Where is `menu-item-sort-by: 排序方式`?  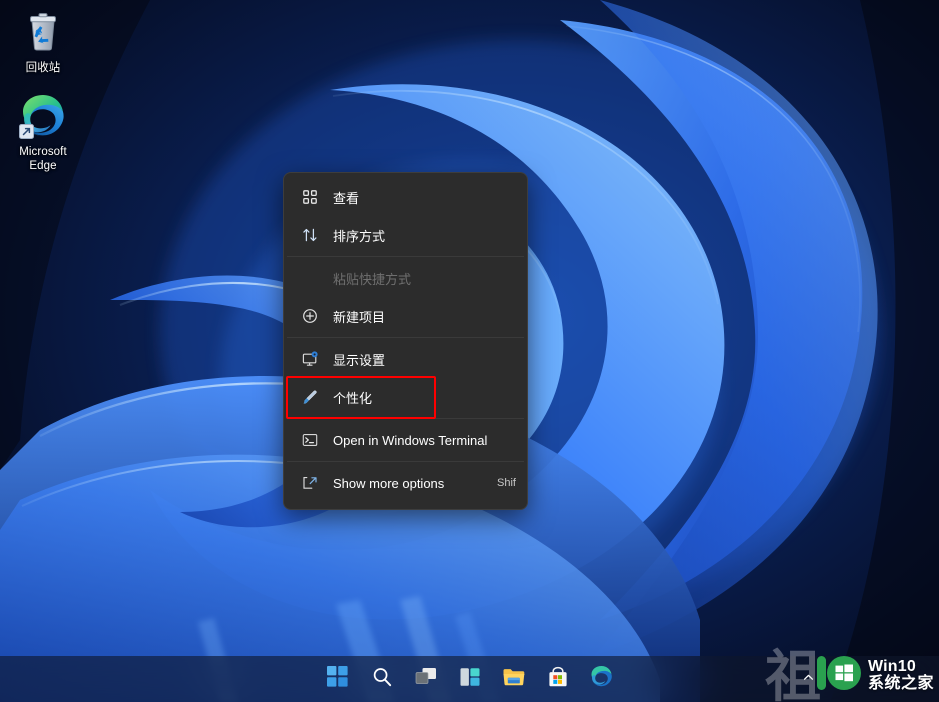 menu-item-sort-by: 排序方式 is located at coordinates (405, 235).